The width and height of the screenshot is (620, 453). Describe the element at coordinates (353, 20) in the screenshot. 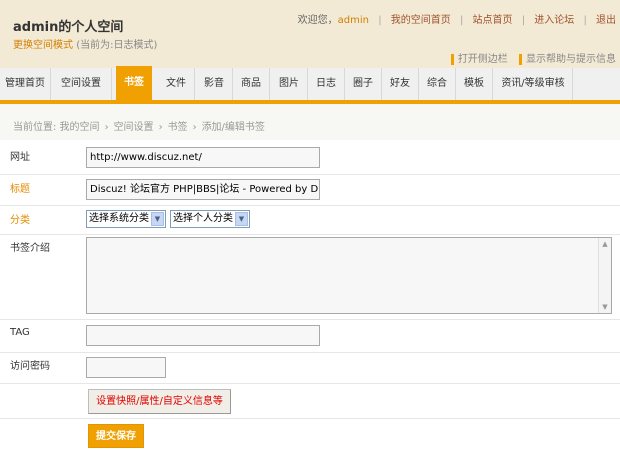

I see `username-link: admin` at that location.